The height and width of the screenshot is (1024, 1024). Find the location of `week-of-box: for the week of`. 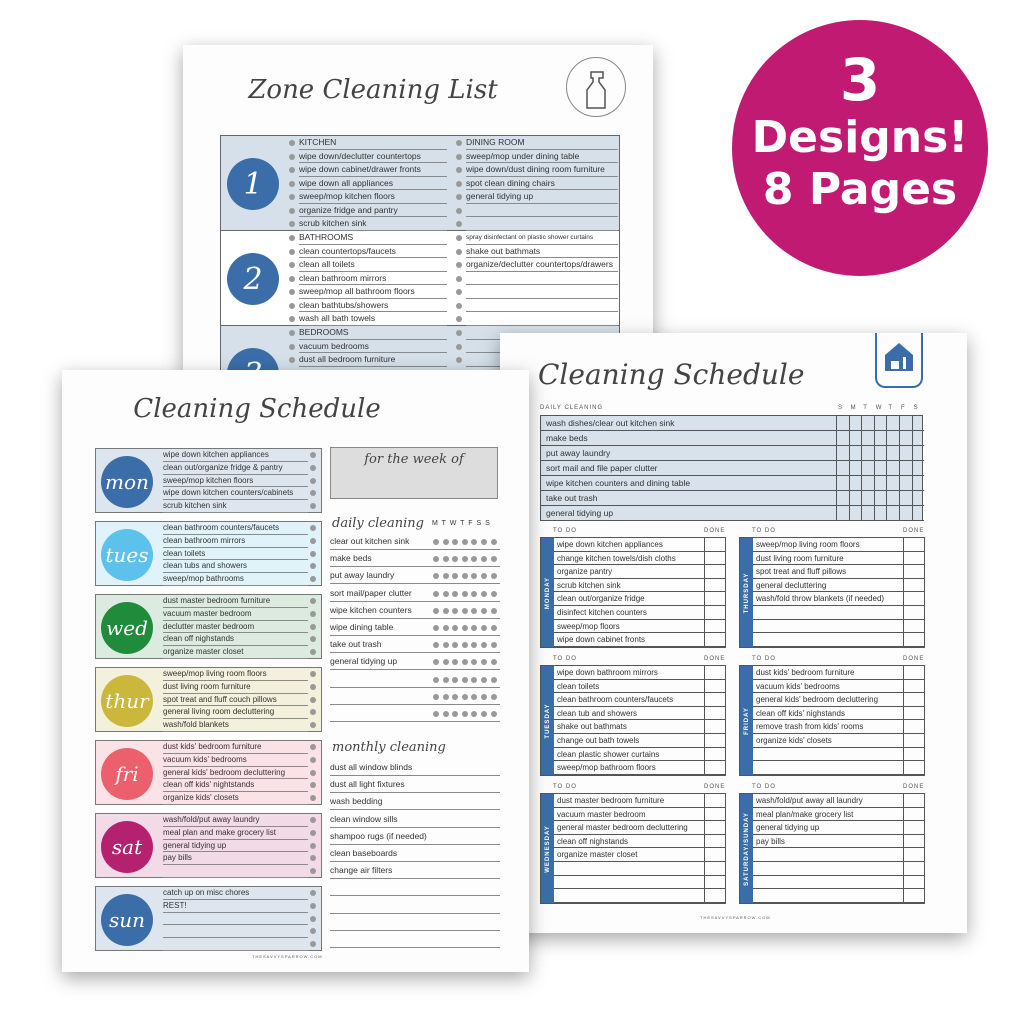

week-of-box: for the week of is located at coordinates (414, 473).